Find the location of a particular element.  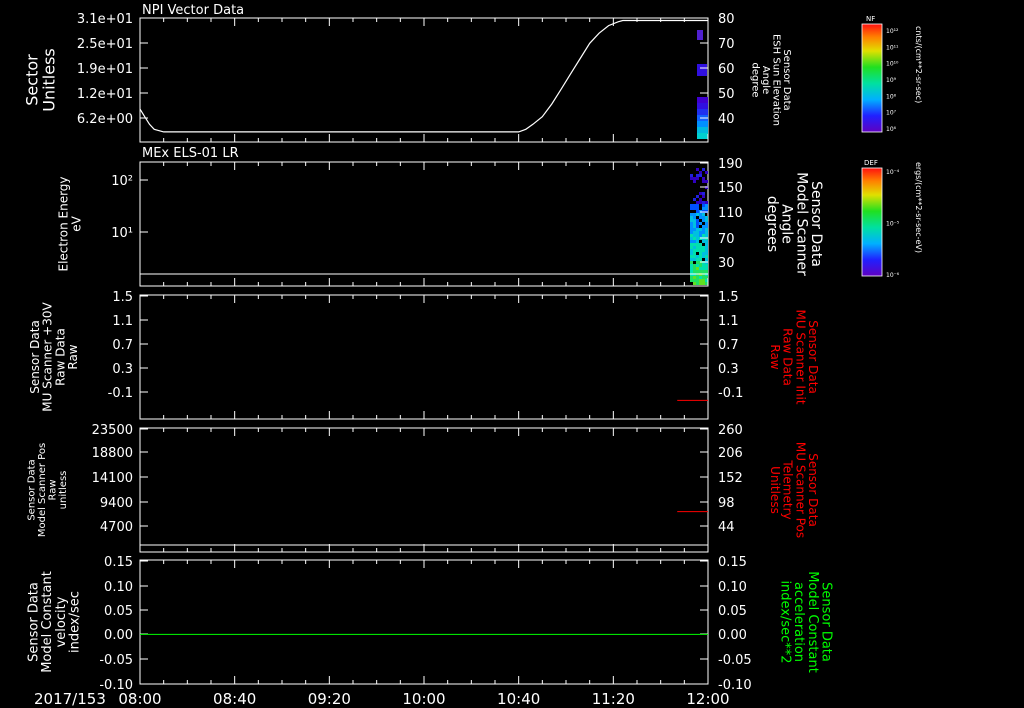

colorbar-nf-tick: 10¹² is located at coordinates (892, 31).